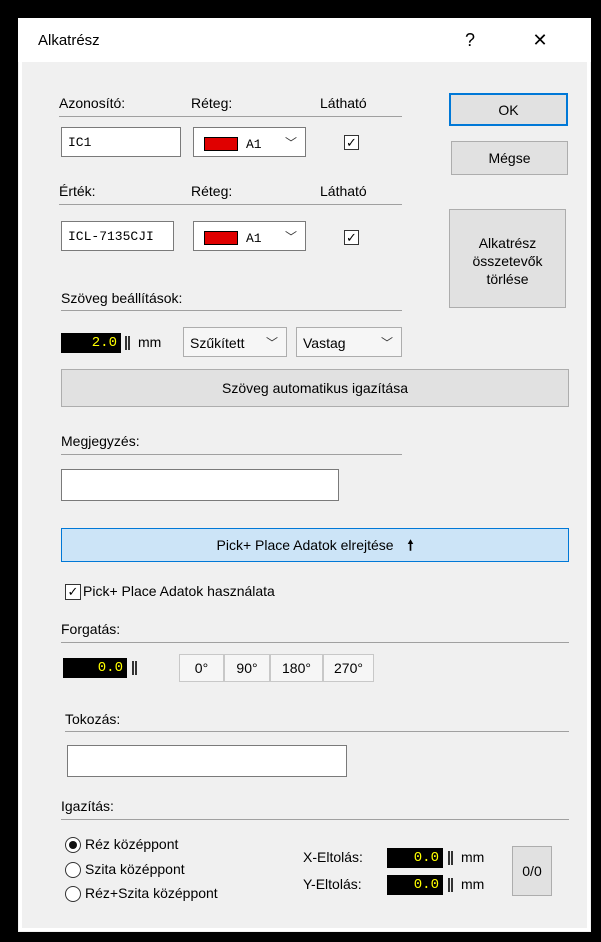  Describe the element at coordinates (473, 884) in the screenshot. I see `y-offset-unit: mm` at that location.